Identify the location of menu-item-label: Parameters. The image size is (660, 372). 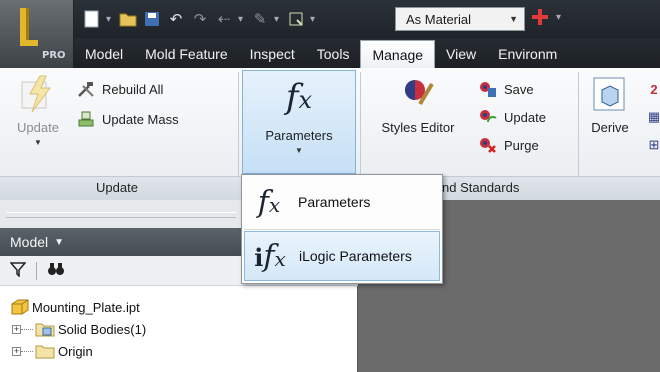
(334, 202).